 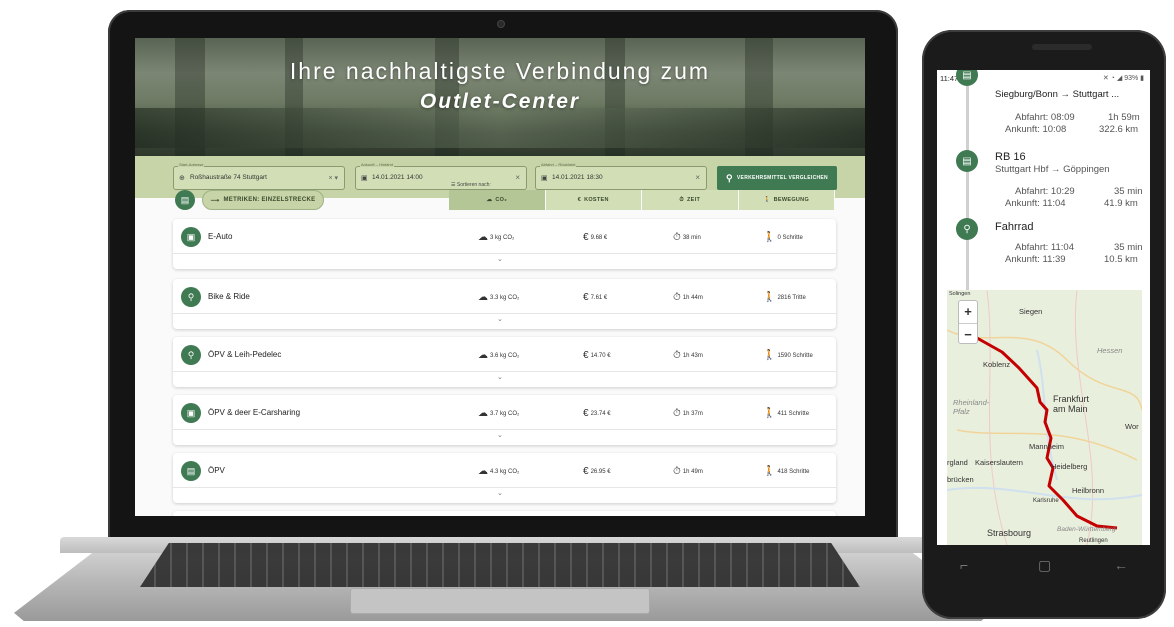 I want to click on home-icon: ▢, so click(x=1044, y=565).